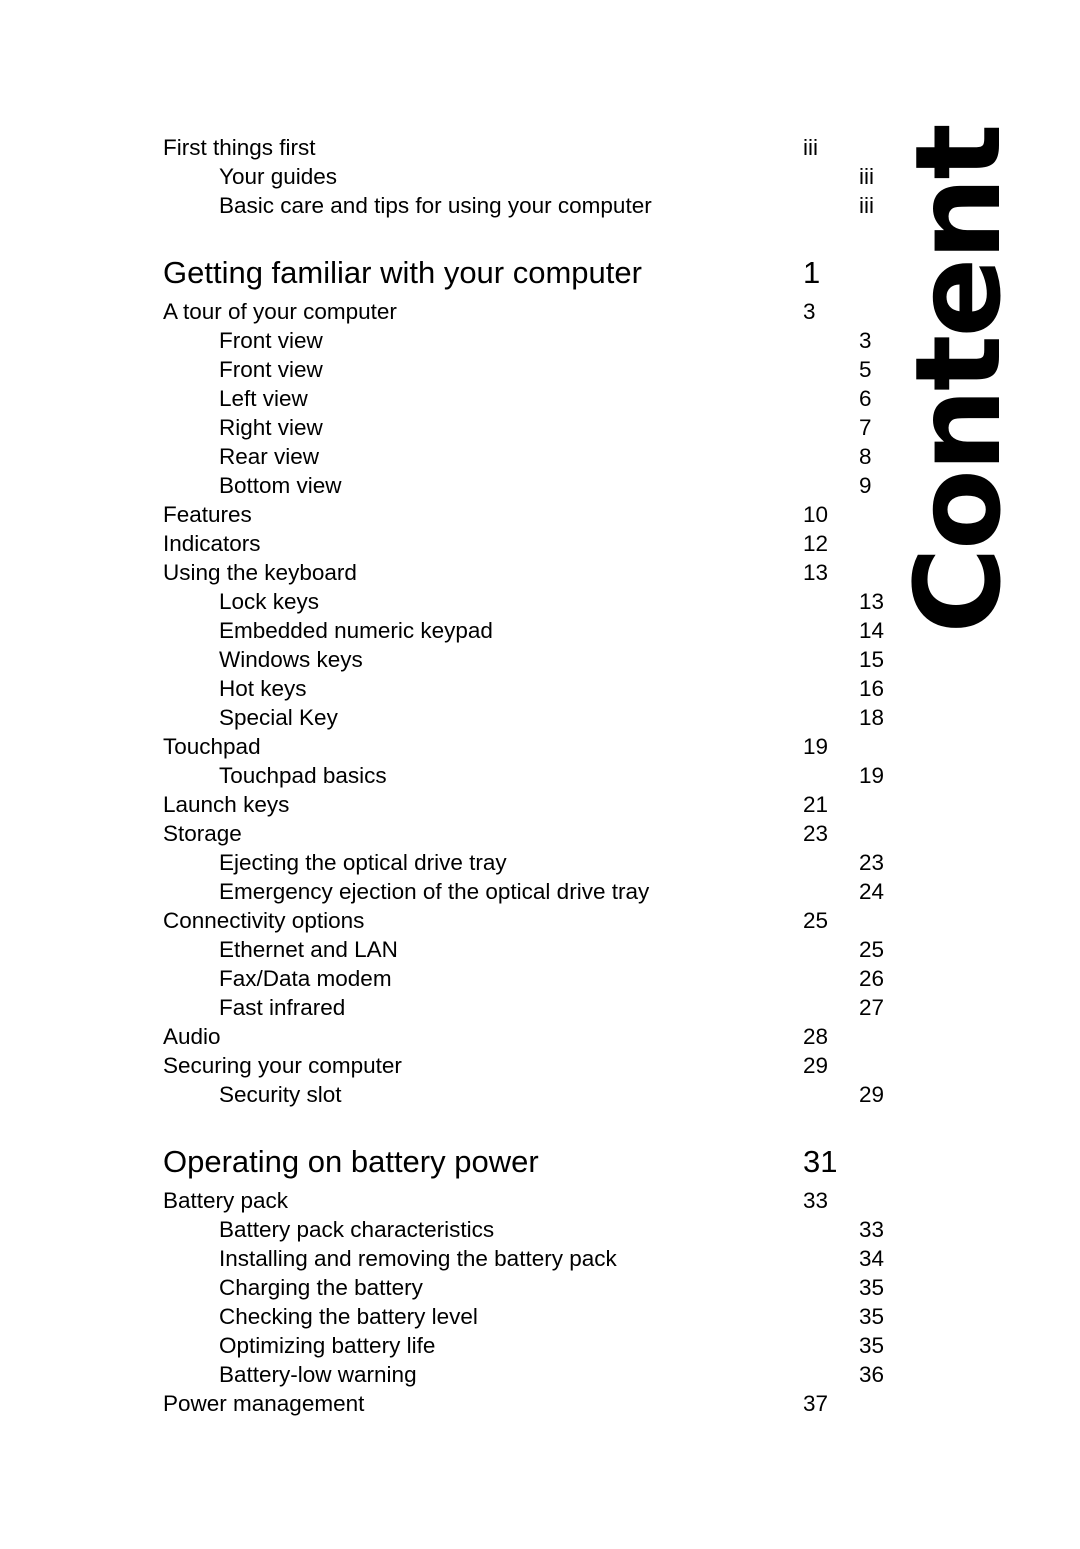 This screenshot has height=1549, width=1080. What do you see at coordinates (816, 1403) in the screenshot?
I see `toc-entry-page-number: 37` at bounding box center [816, 1403].